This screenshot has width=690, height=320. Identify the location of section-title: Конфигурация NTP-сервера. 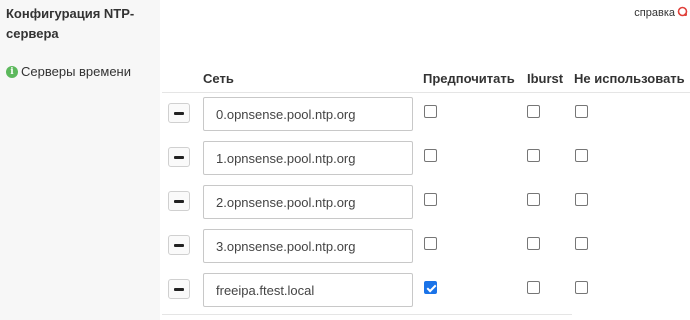
(70, 23).